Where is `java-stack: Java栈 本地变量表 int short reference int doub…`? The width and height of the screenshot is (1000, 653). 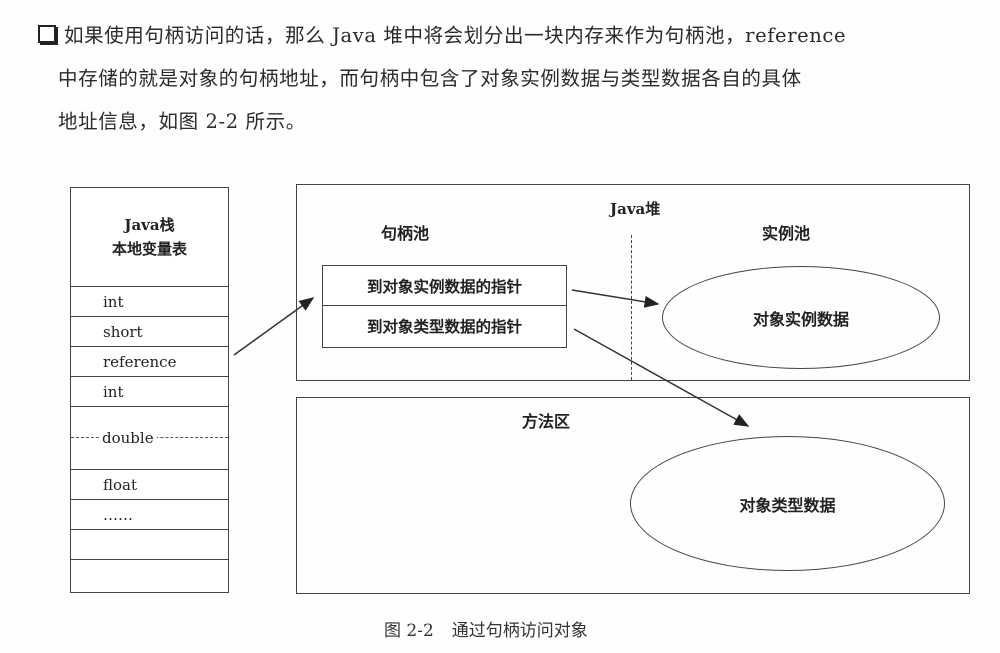
java-stack: Java栈 本地变量表 int short reference int doub… is located at coordinates (149, 390).